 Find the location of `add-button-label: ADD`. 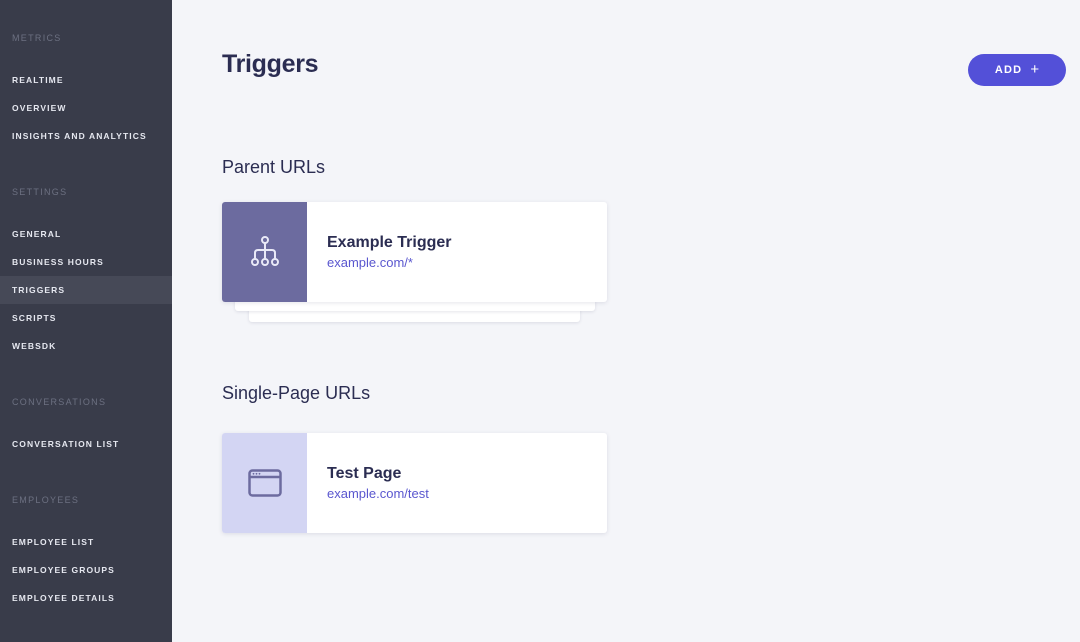

add-button-label: ADD is located at coordinates (1008, 70).